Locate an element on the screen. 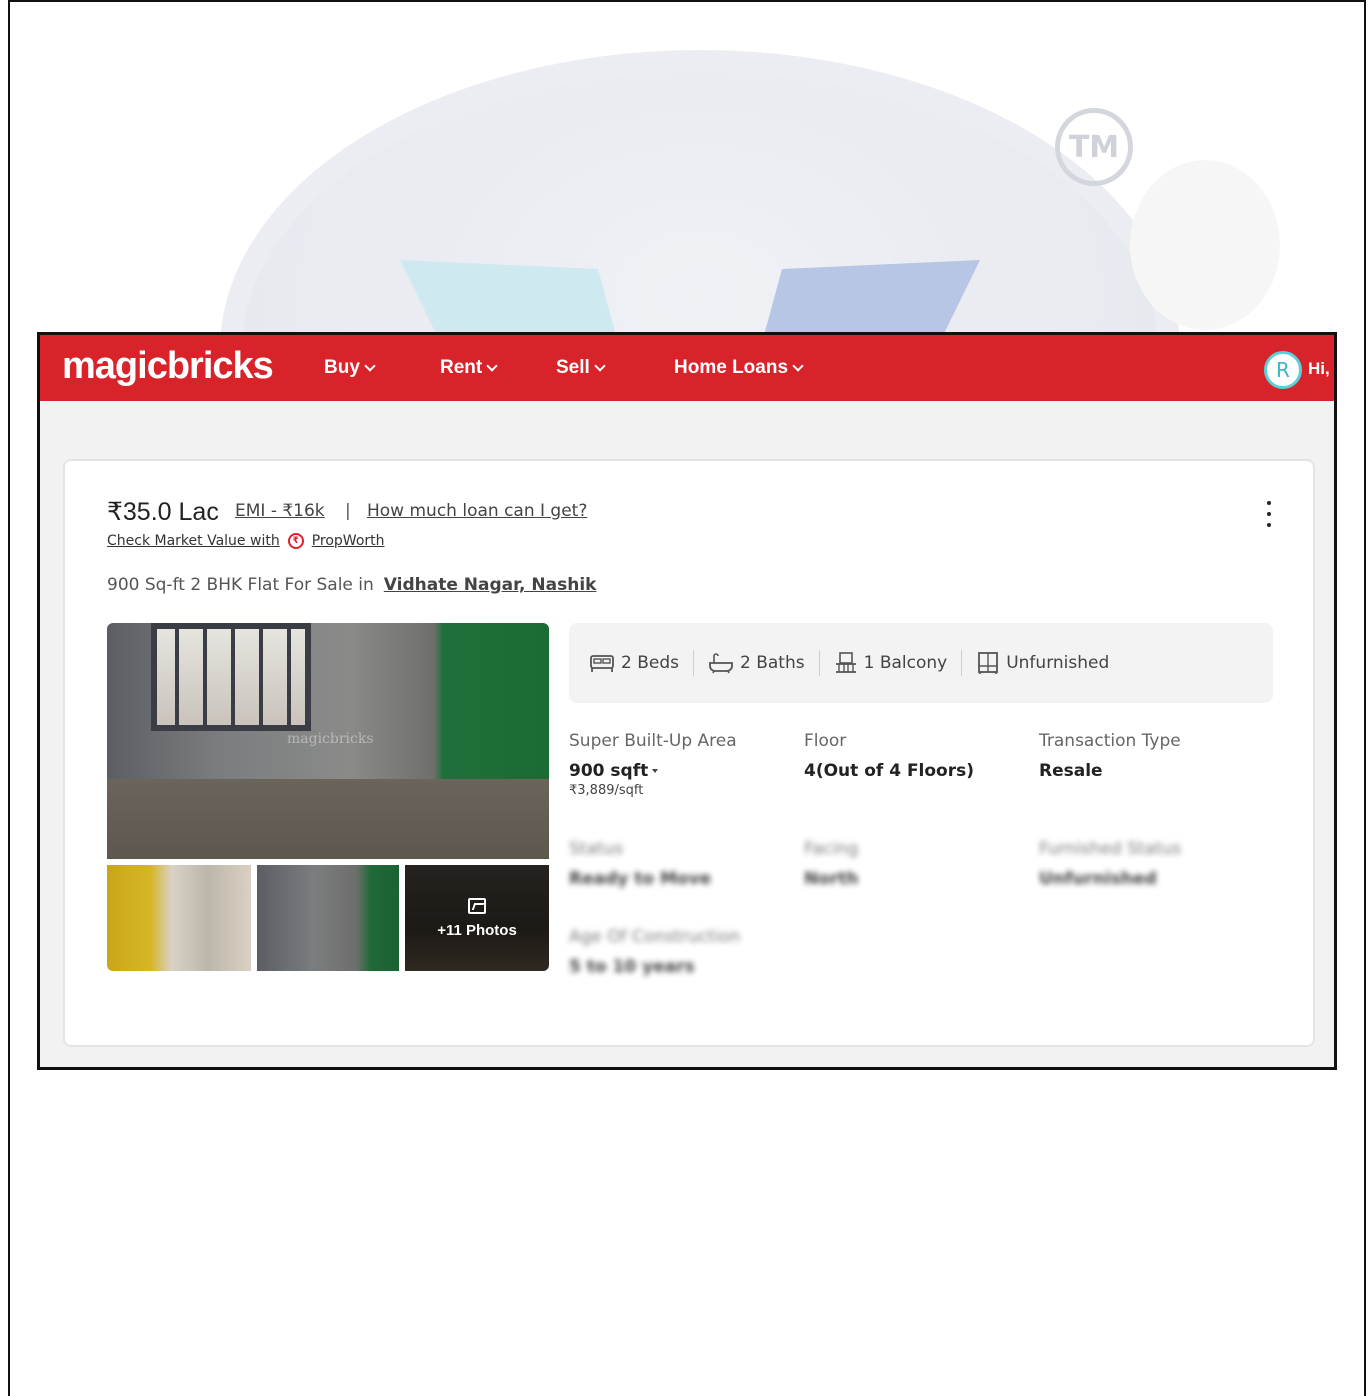 The width and height of the screenshot is (1370, 1396). fact-price-per-sqft: ₹3,889/sqft is located at coordinates (606, 790).